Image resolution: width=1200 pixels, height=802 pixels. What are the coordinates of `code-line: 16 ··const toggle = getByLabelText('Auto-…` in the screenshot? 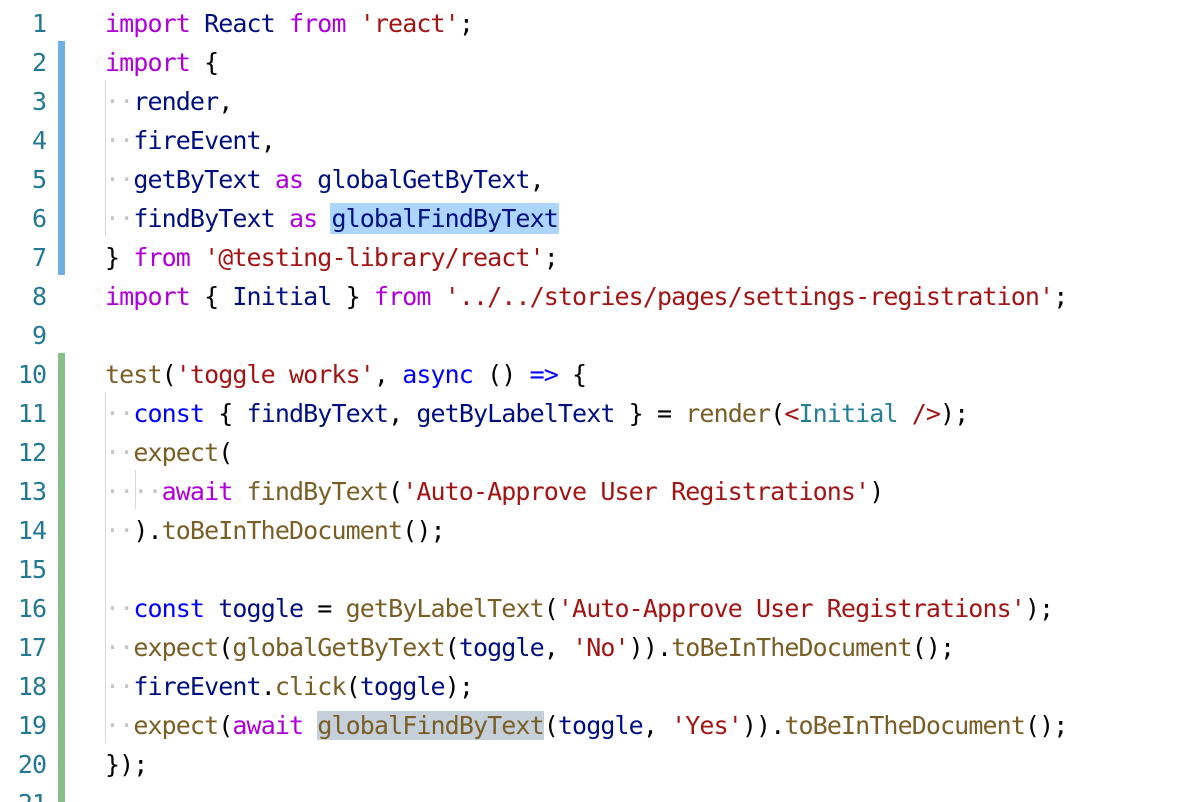 It's located at (600, 606).